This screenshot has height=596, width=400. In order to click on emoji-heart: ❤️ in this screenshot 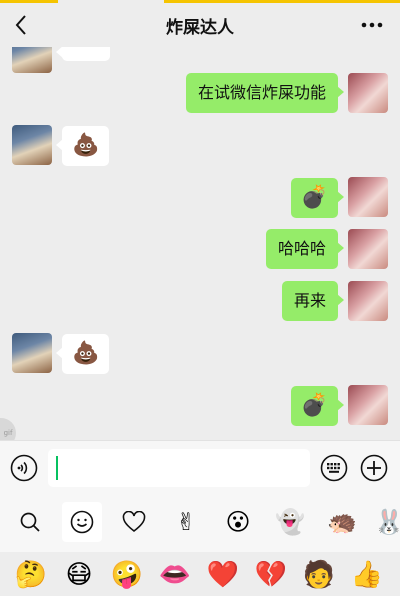, I will do `click(223, 575)`.